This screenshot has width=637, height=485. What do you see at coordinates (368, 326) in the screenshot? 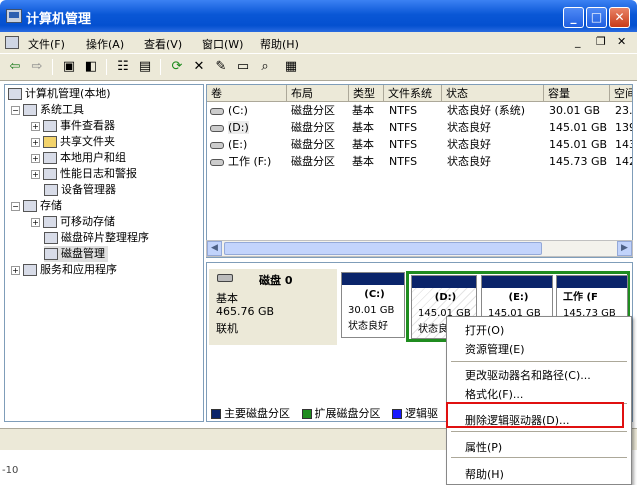
I see `partition-status: 状态良好` at bounding box center [368, 326].